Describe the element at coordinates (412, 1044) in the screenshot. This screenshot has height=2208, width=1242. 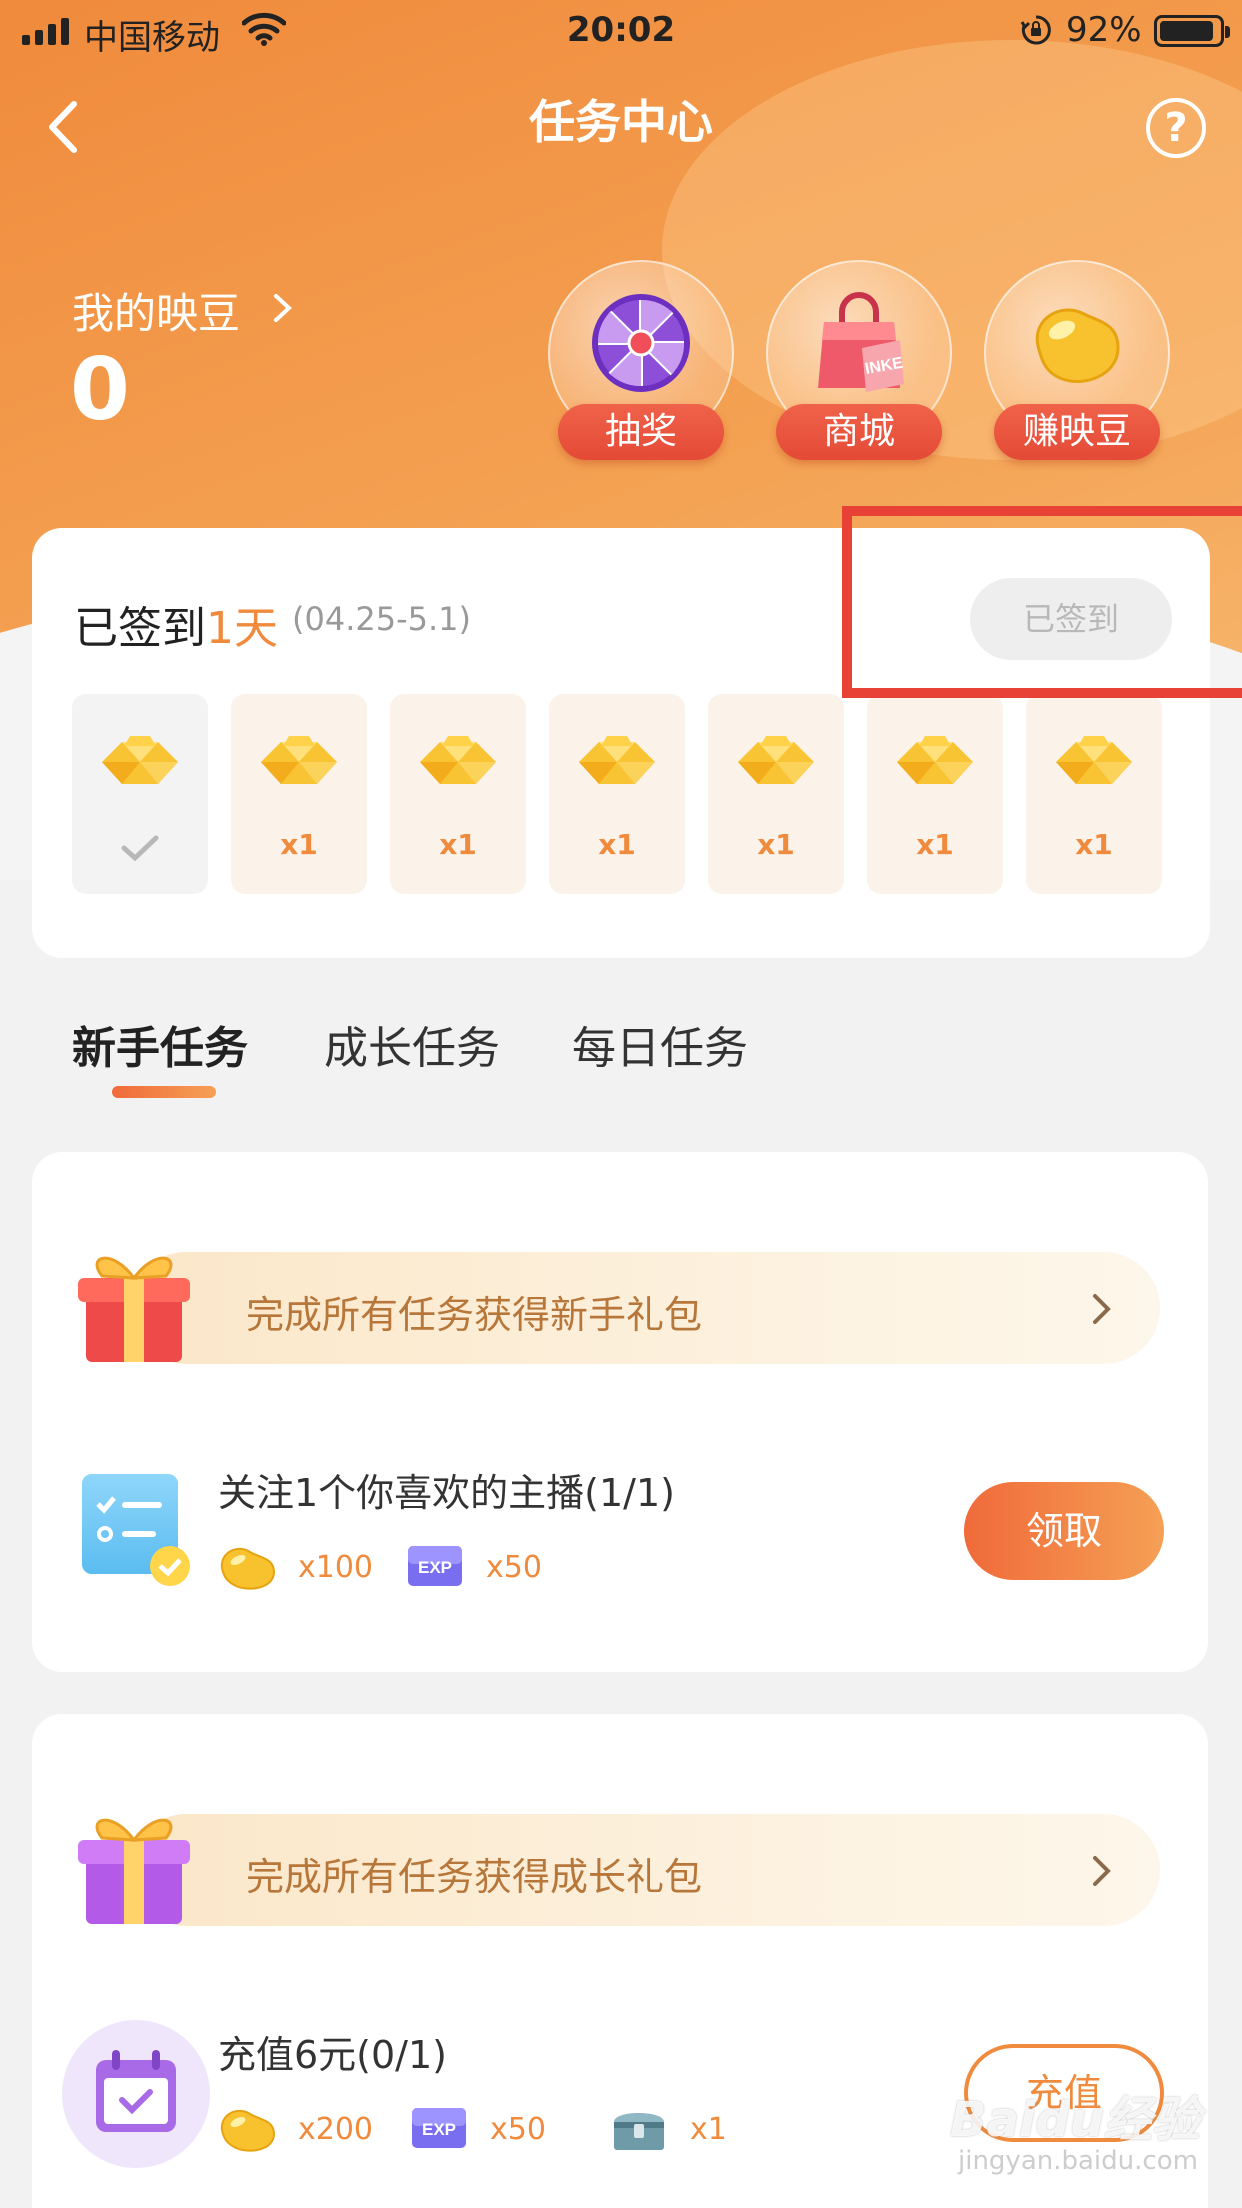
I see `tab-growth-tasks: 成长任务` at that location.